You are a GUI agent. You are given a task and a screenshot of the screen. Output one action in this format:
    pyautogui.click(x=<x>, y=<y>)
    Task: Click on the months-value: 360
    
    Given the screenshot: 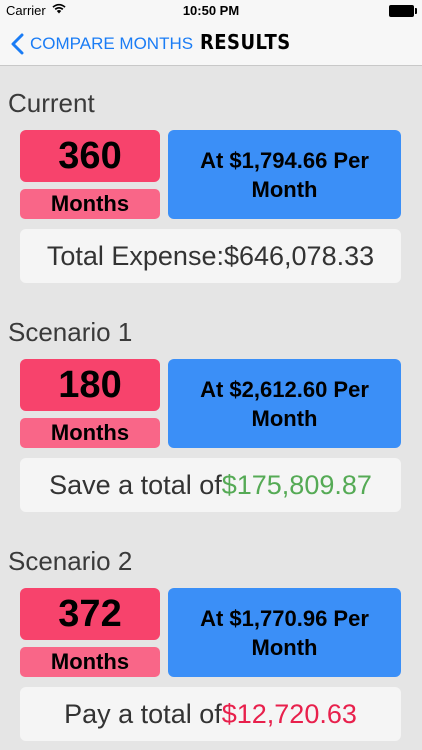 What is the action you would take?
    pyautogui.click(x=90, y=156)
    